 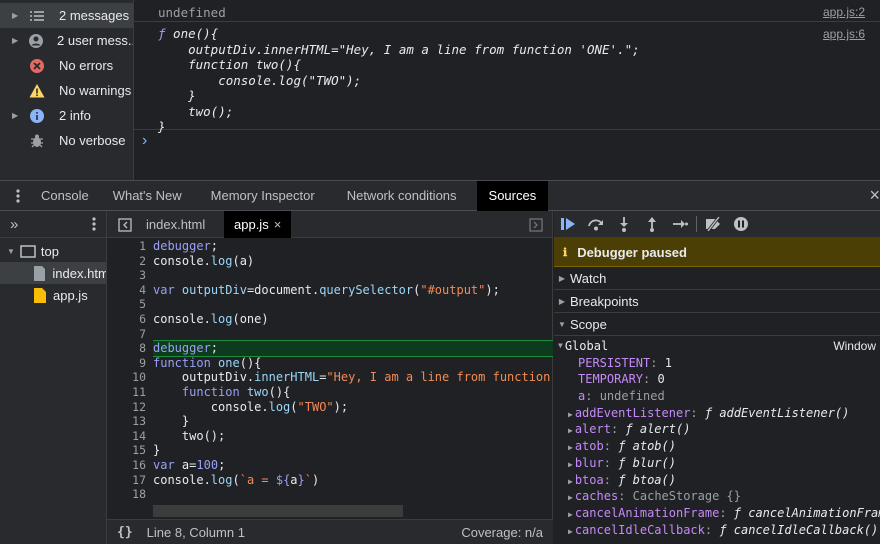 What do you see at coordinates (129, 304) in the screenshot?
I see `line-number: 5` at bounding box center [129, 304].